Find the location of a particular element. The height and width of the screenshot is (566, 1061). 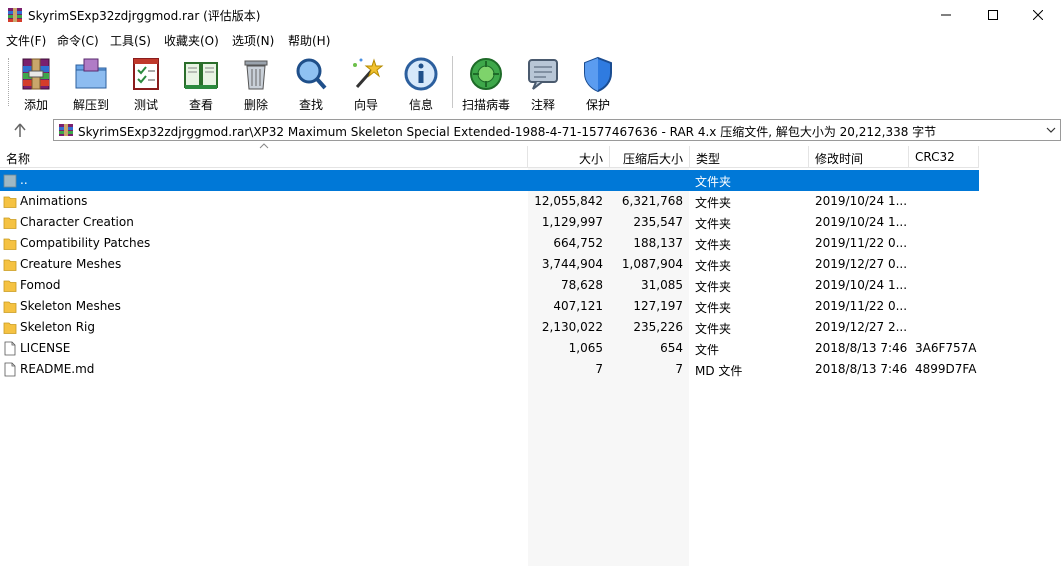

row-name: .. is located at coordinates (24, 180).